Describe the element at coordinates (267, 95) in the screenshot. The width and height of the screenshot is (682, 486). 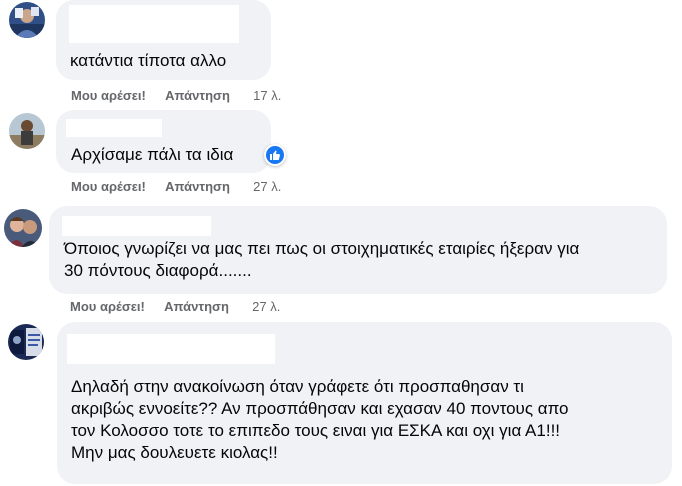
I see `comment-timestamp: 17 λ.` at that location.